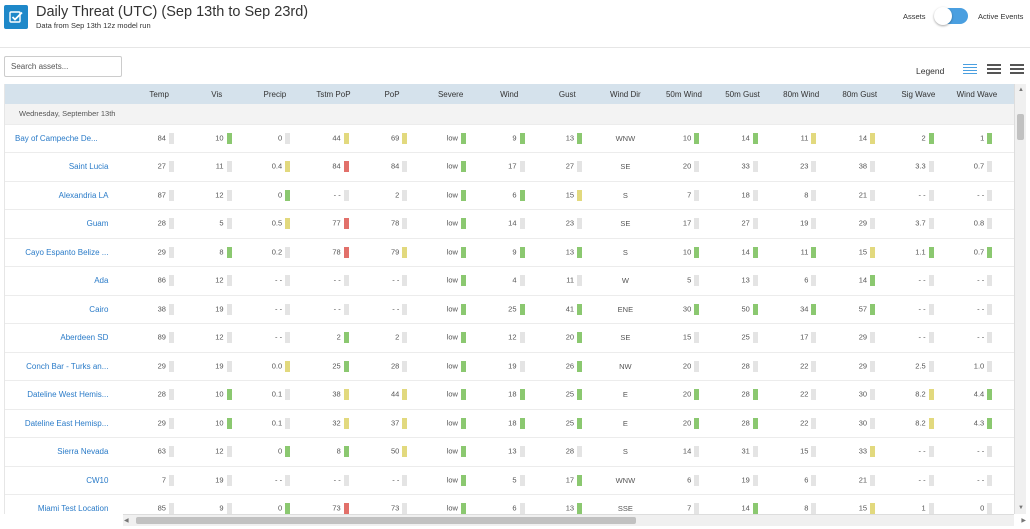 This screenshot has height=529, width=1030. I want to click on column-header: Wind Wave, so click(977, 94).